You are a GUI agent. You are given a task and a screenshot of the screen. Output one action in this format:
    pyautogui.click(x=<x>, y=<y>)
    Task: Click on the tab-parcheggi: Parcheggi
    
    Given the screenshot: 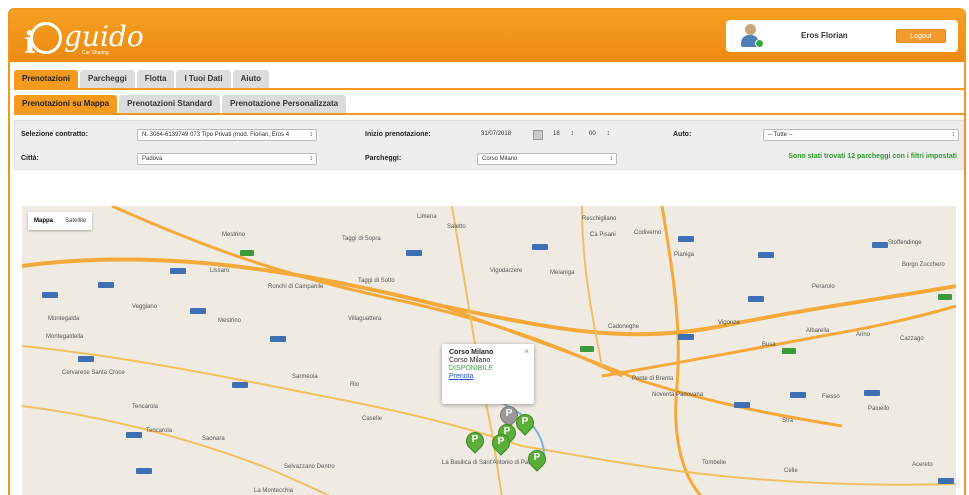 What is the action you would take?
    pyautogui.click(x=107, y=79)
    